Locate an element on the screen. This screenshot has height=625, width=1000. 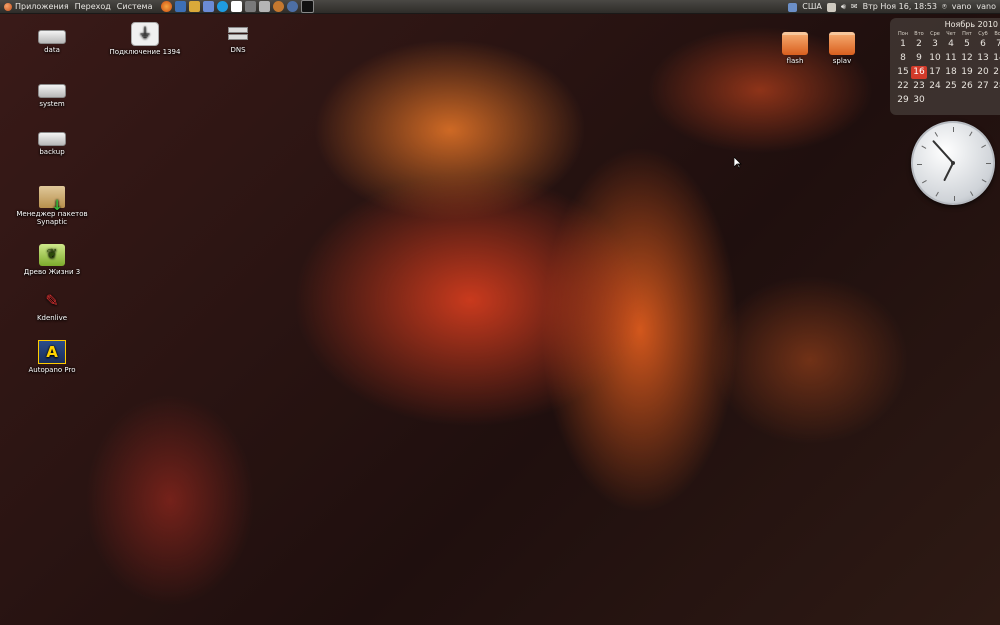
calendar-day: 29 is located at coordinates (903, 100).